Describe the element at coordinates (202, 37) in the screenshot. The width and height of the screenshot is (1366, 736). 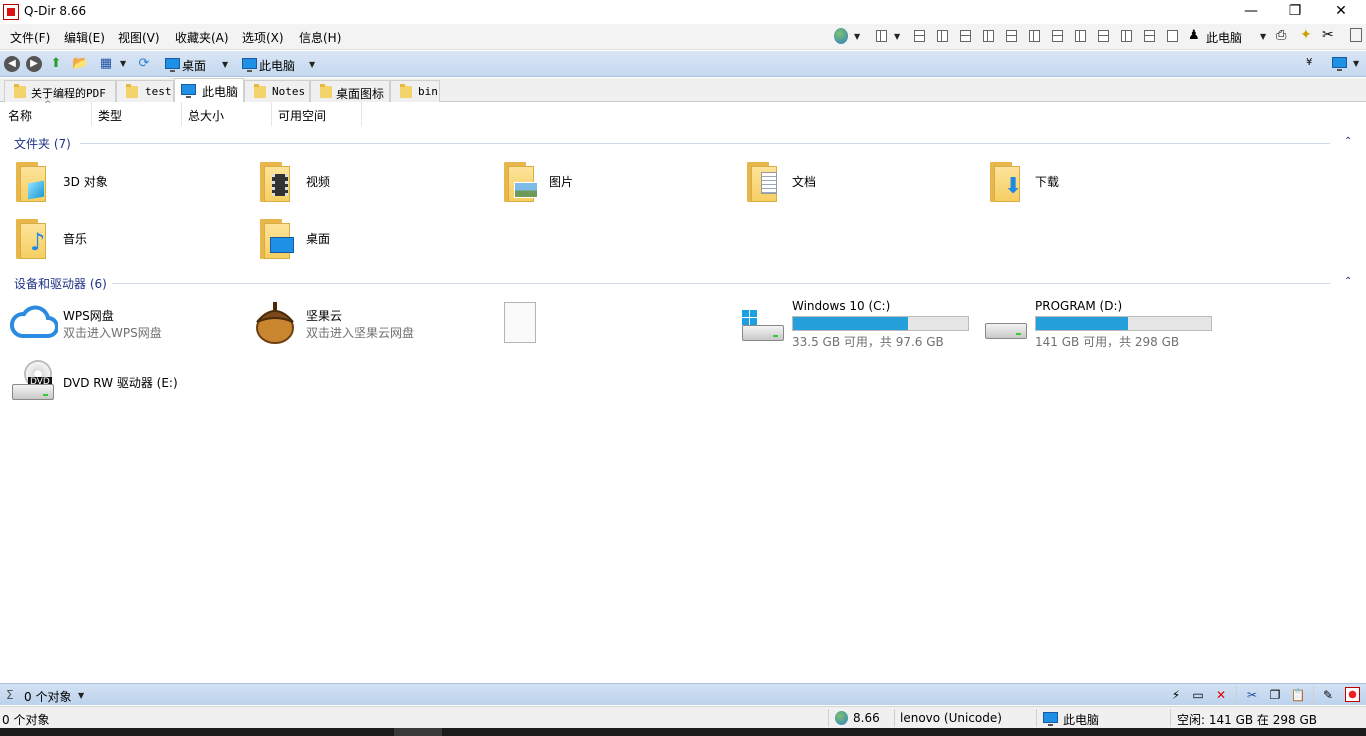
I see `menu-favorites: 收藏夹(A)` at that location.